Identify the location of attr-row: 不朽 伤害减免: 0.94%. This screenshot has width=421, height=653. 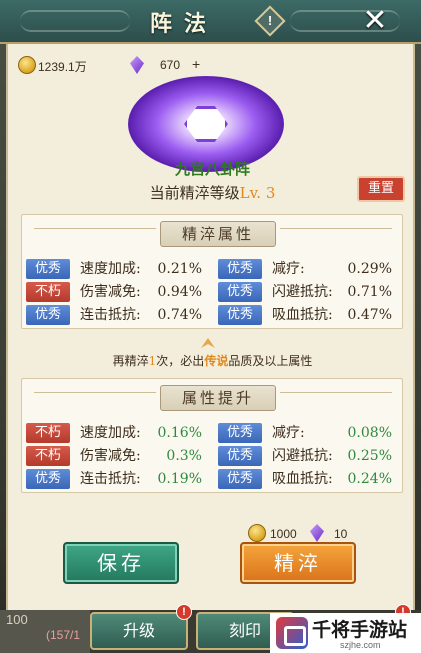
(120, 292).